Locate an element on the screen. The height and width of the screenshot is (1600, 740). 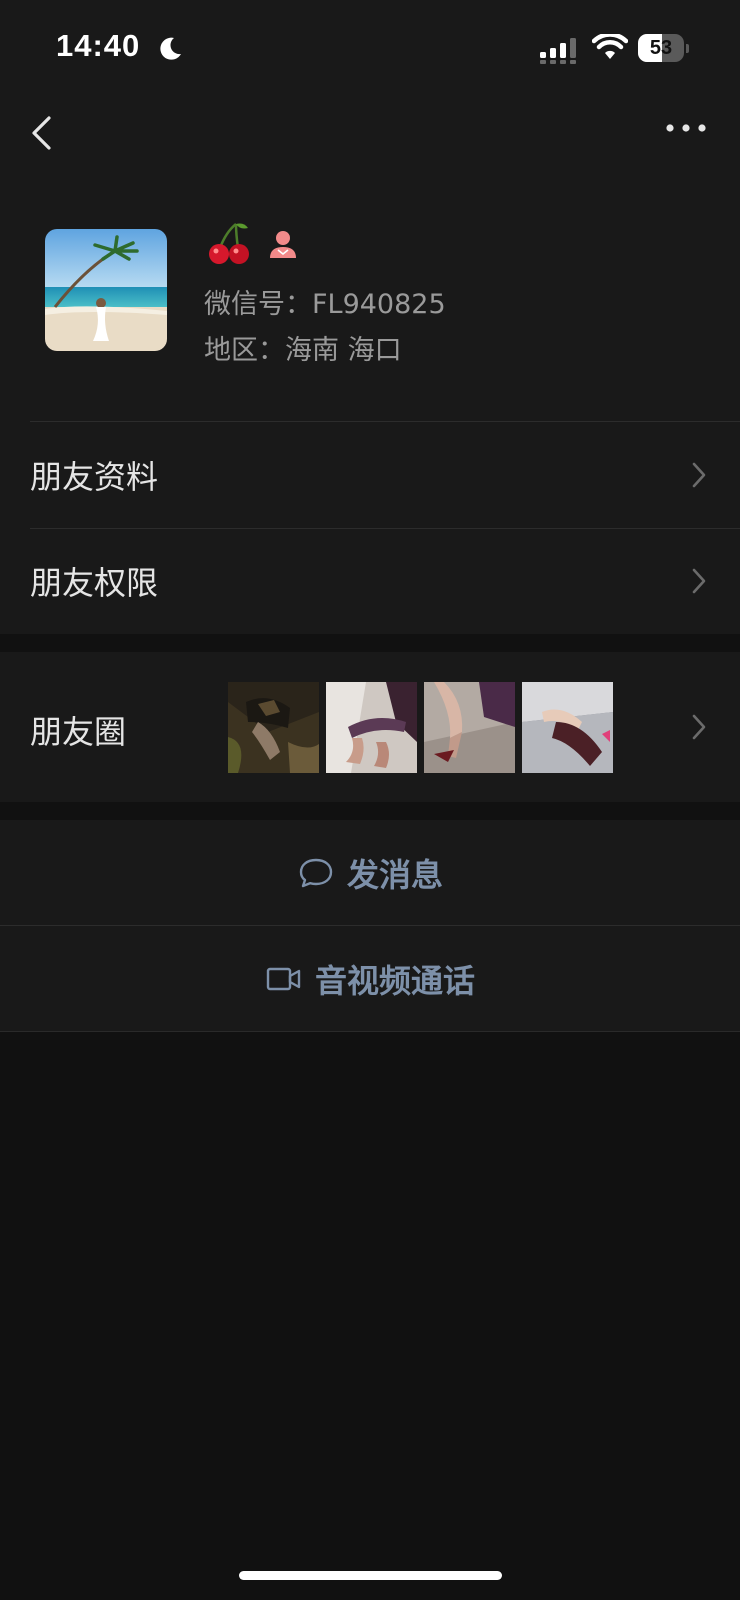
divider is located at coordinates (370, 1031).